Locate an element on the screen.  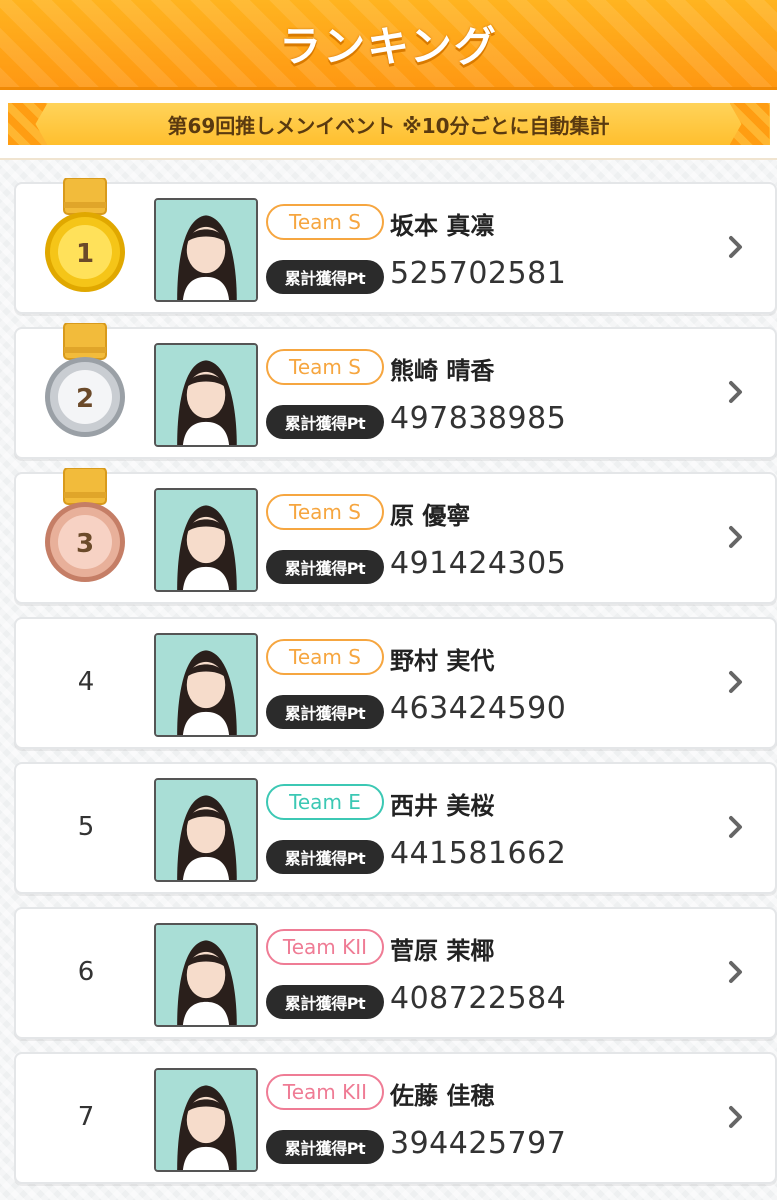
ranking-row: 1 Team S 坂本 真凛 累計獲得Pt 525702581 is located at coordinates (395, 246).